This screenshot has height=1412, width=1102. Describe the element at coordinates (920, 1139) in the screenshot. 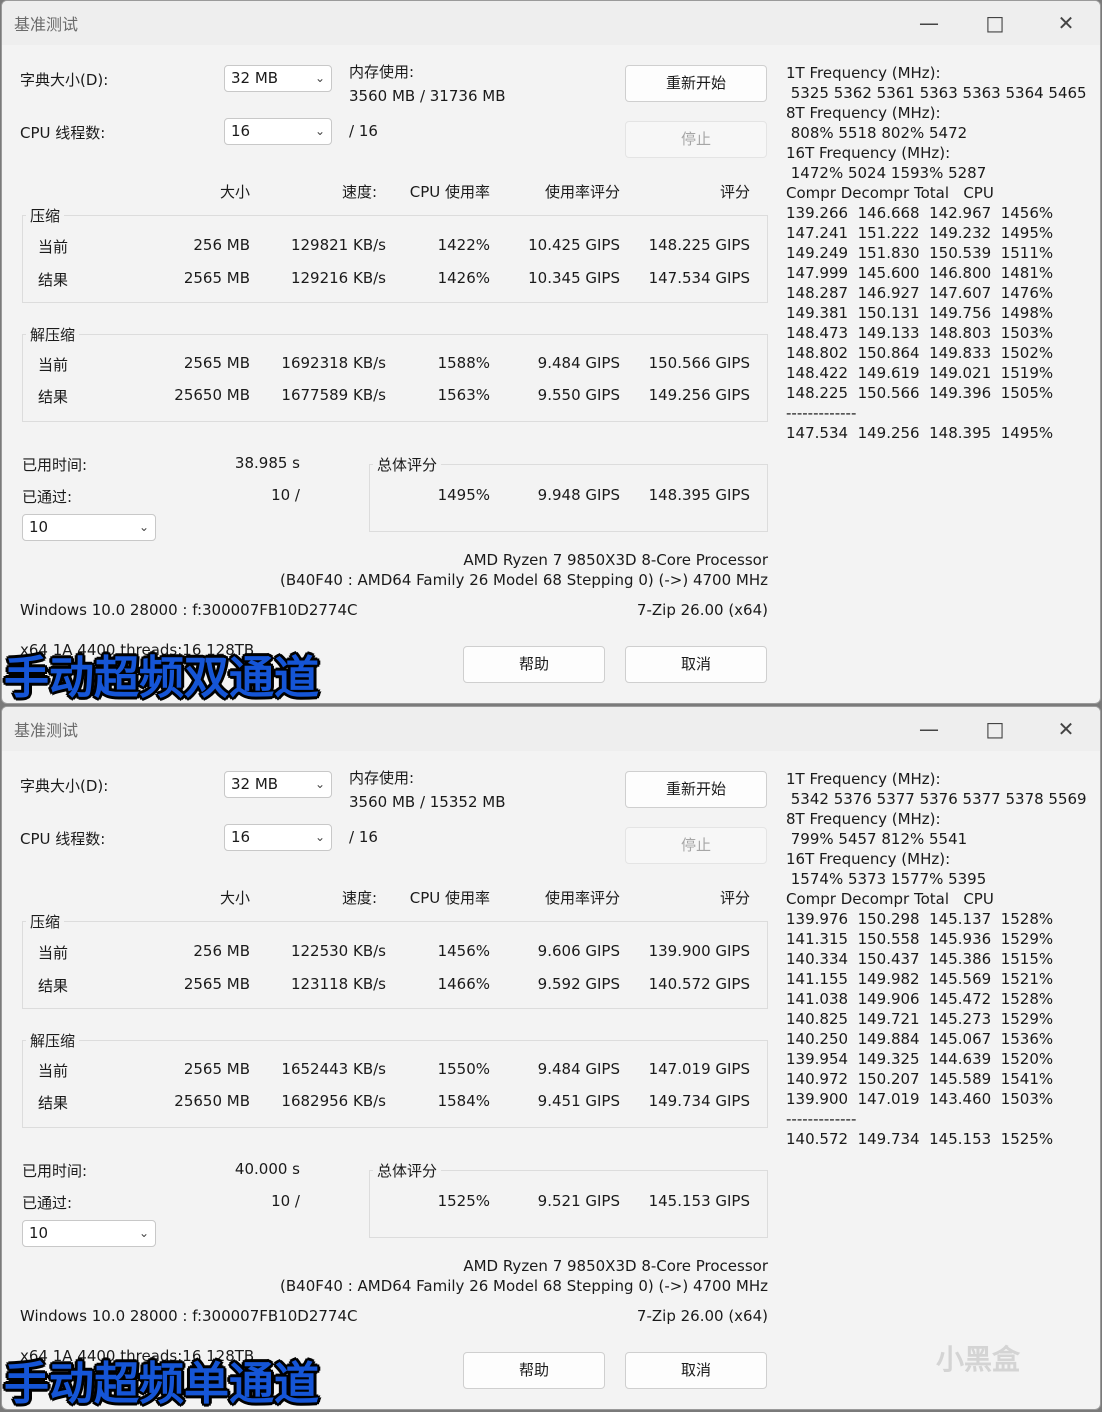

I see `log-line: 140.572 149.734 145.153 1525%` at that location.